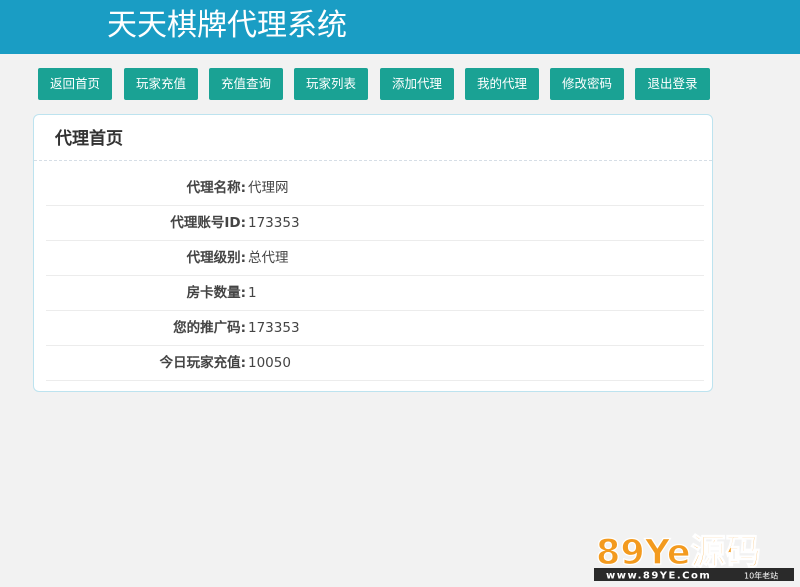 This screenshot has height=587, width=800. I want to click on info-label: 代理账号ID:, so click(208, 223).